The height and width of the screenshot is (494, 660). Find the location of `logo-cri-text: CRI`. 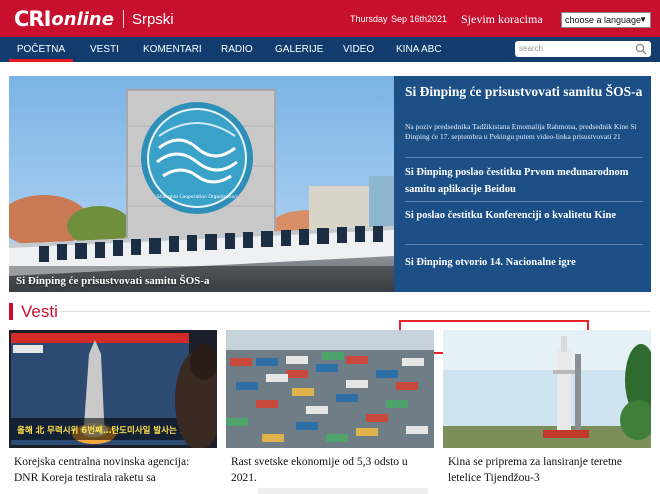

logo-cri-text: CRI is located at coordinates (32, 19).